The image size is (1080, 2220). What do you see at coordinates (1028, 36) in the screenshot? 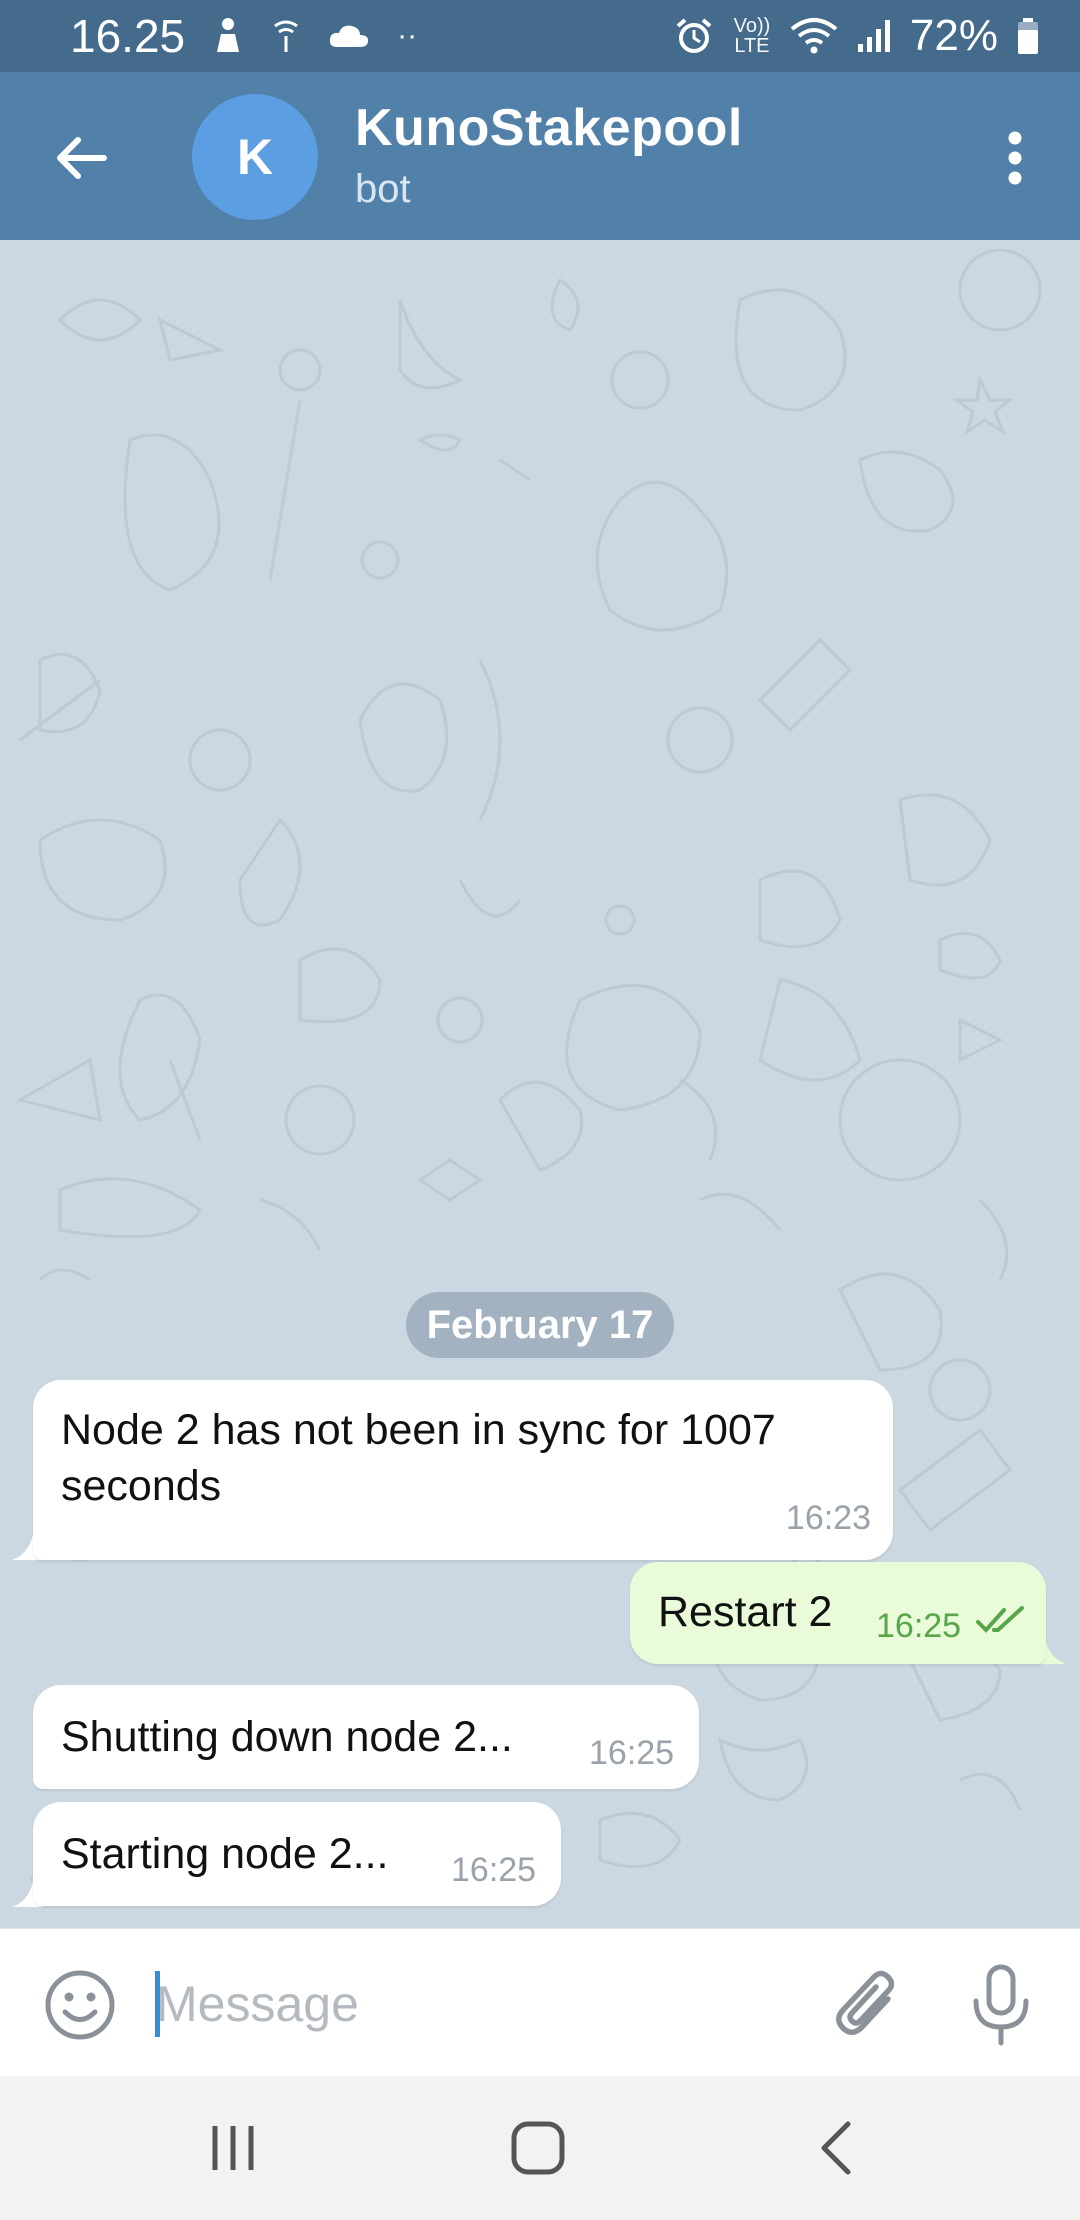
I see `battery-icon` at bounding box center [1028, 36].